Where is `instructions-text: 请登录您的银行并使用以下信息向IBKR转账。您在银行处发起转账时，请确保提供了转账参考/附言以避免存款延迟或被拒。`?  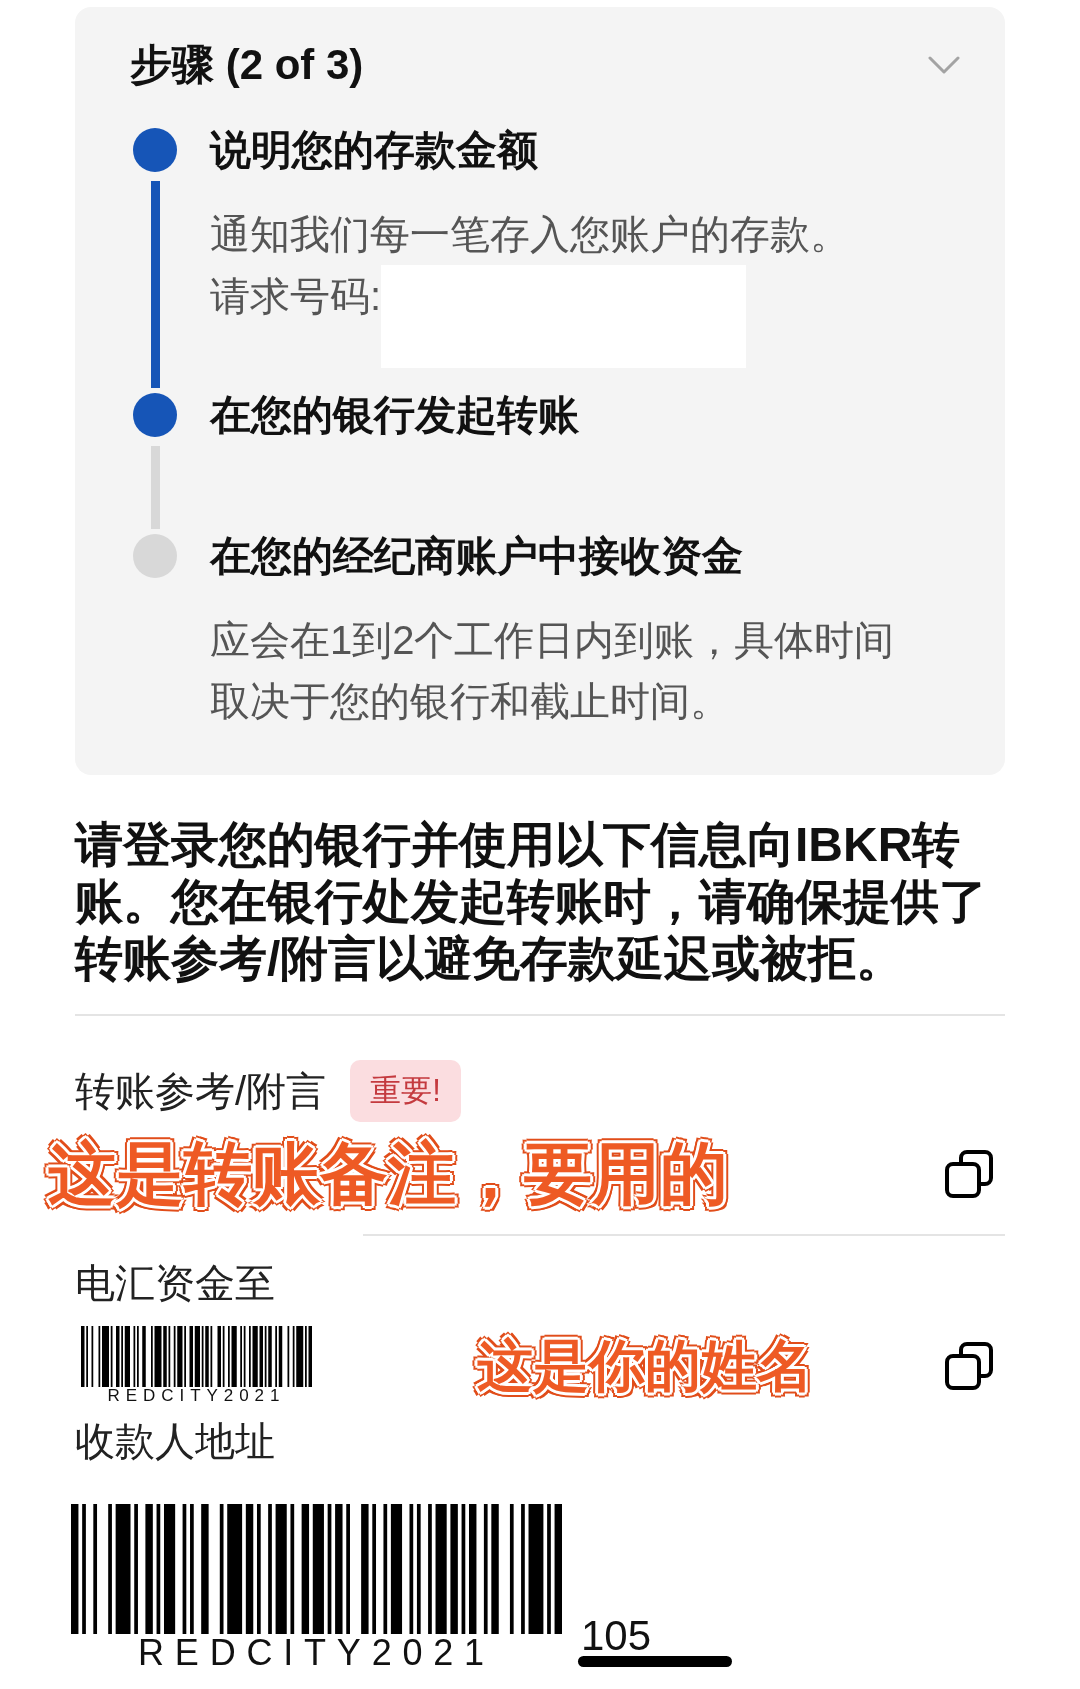 instructions-text: 请登录您的银行并使用以下信息向IBKR转账。您在银行处发起转账时，请确保提供了转账参考/附言以避免存款延迟或被拒。 is located at coordinates (531, 902).